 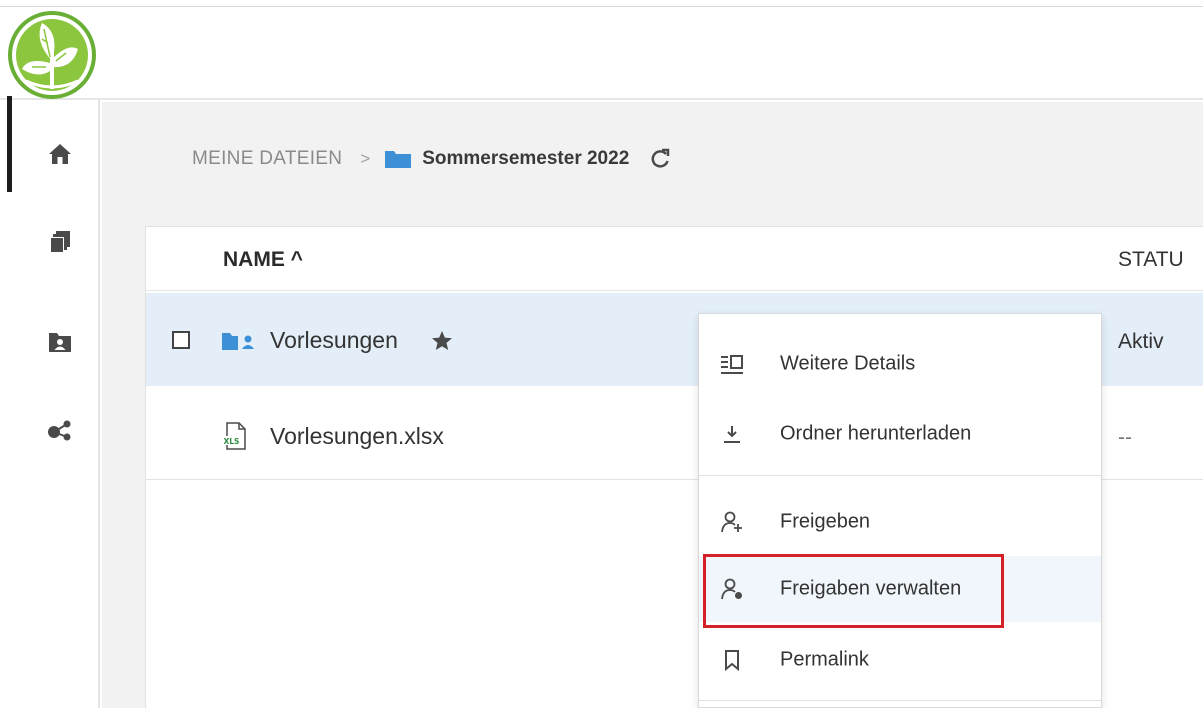 What do you see at coordinates (1141, 341) in the screenshot?
I see `status-value: Aktiv` at bounding box center [1141, 341].